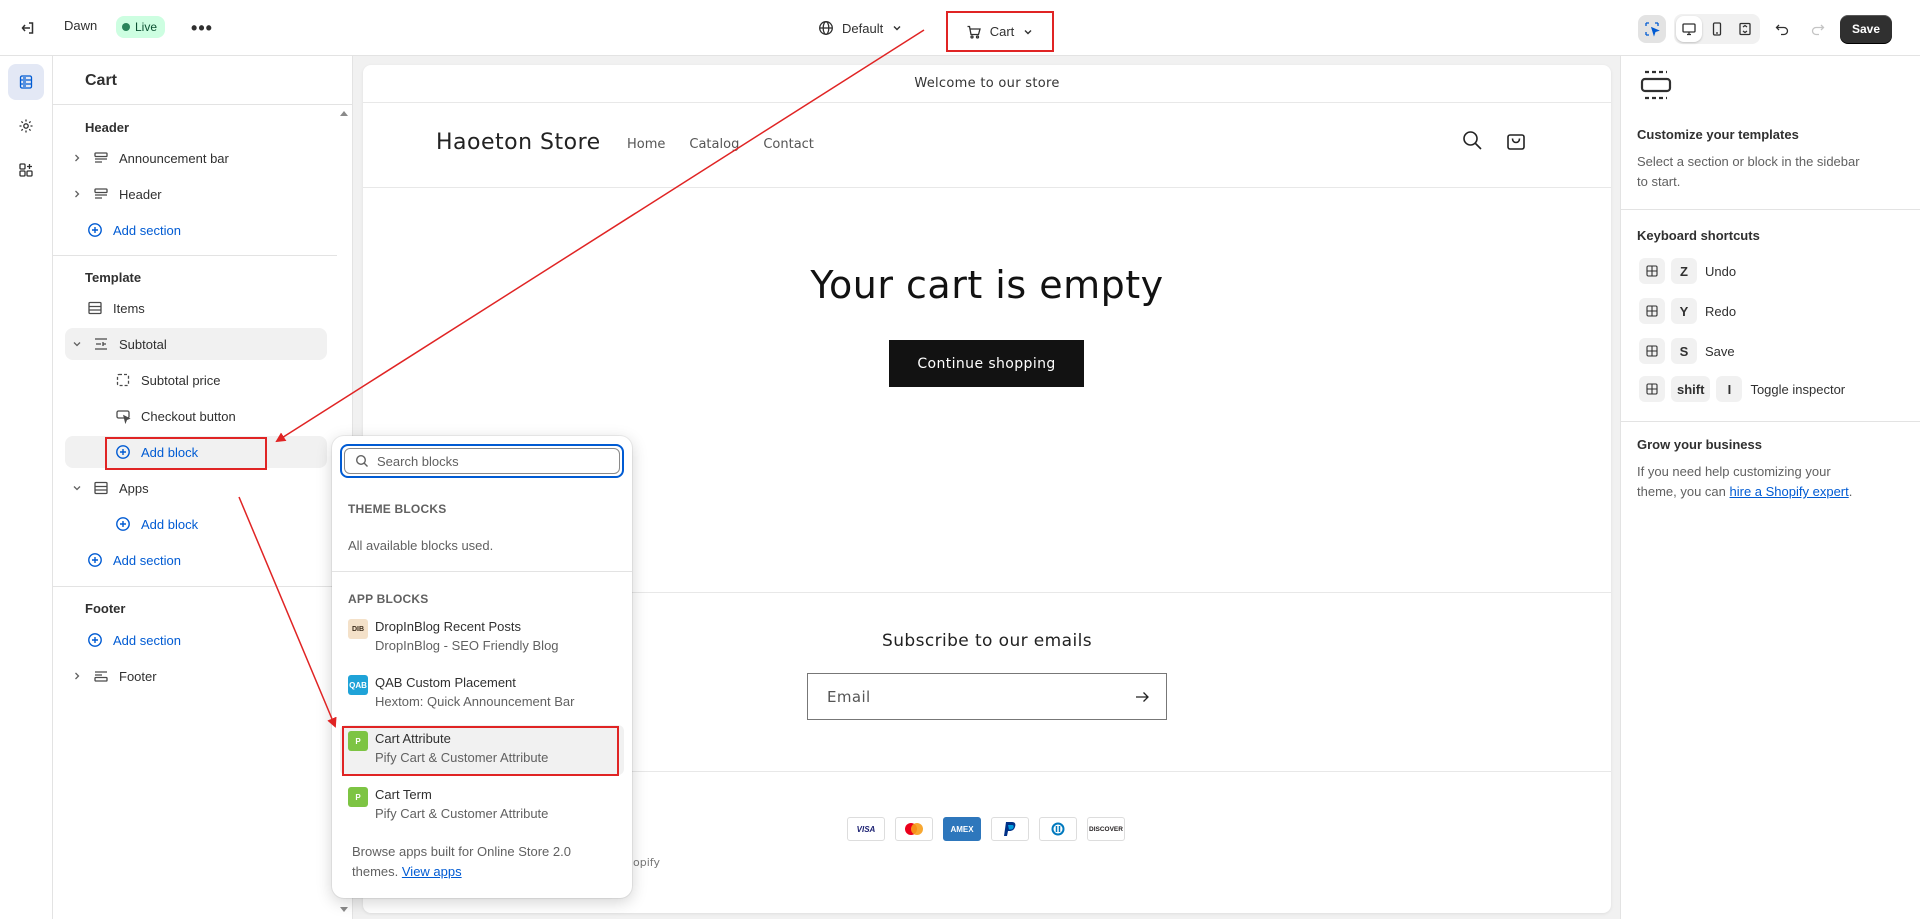 The height and width of the screenshot is (919, 1920). Describe the element at coordinates (126, 27) in the screenshot. I see `live-dot-icon` at that location.